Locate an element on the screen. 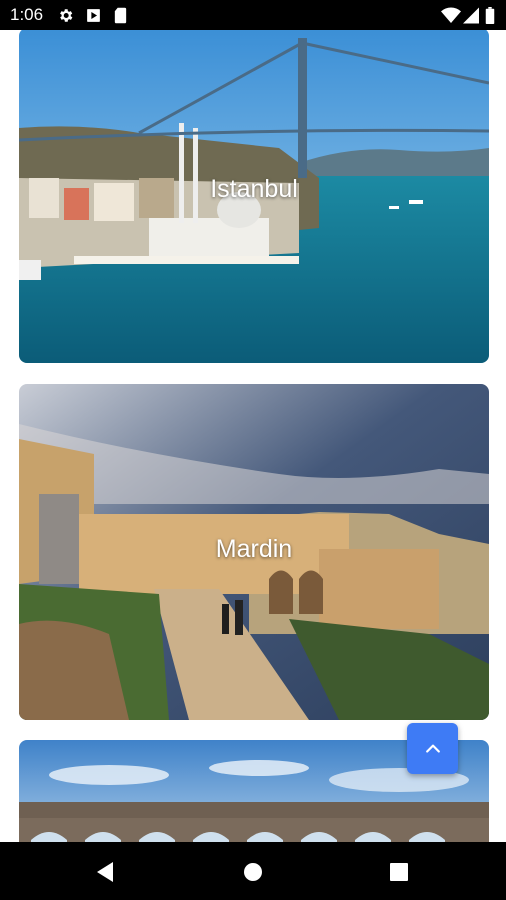 Image resolution: width=506 pixels, height=900 pixels. sim-card-icon is located at coordinates (120, 15).